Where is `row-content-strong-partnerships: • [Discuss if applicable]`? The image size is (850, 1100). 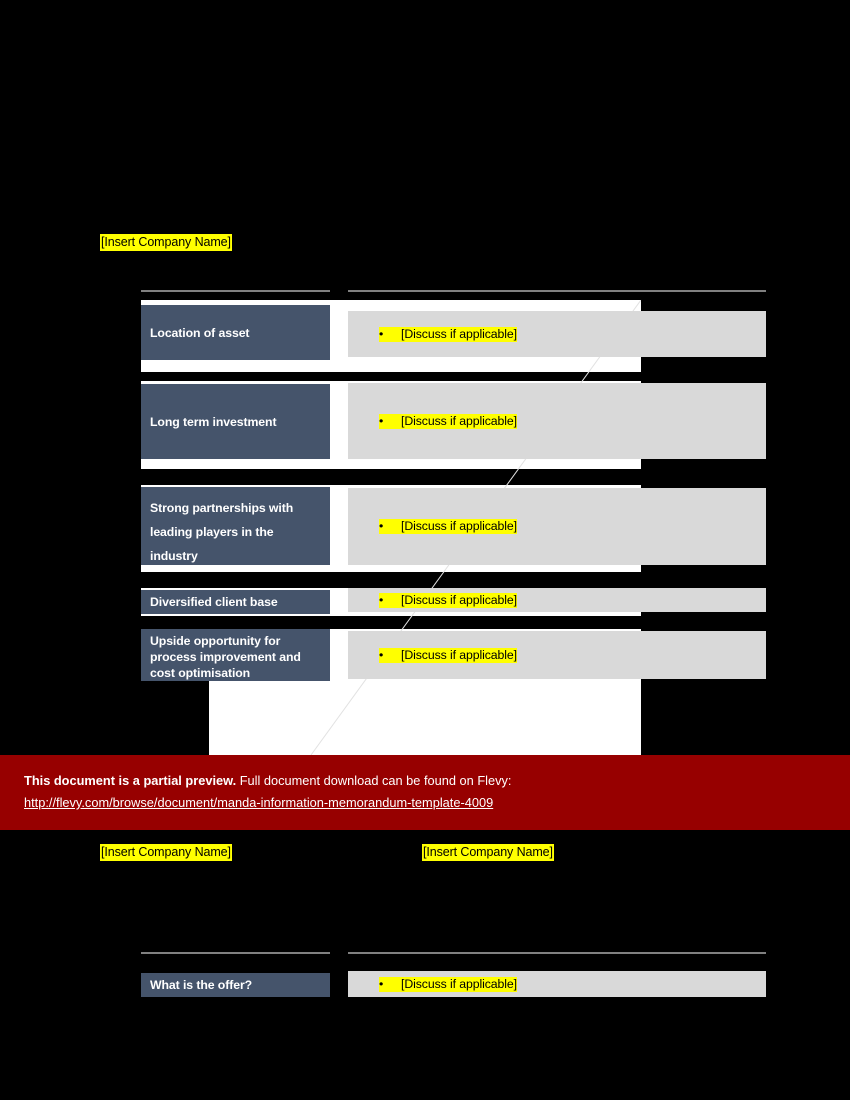 row-content-strong-partnerships: • [Discuss if applicable] is located at coordinates (557, 526).